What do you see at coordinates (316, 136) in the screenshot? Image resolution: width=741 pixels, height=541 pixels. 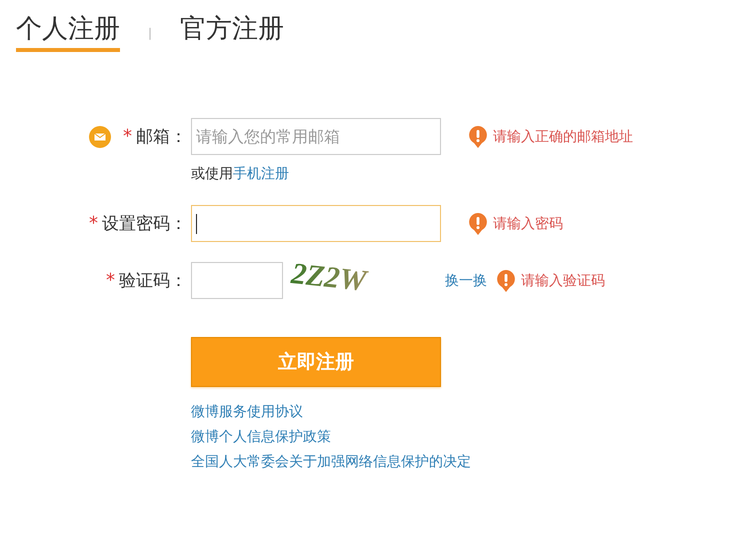 I see `email-field: 请输入您的常用邮箱` at bounding box center [316, 136].